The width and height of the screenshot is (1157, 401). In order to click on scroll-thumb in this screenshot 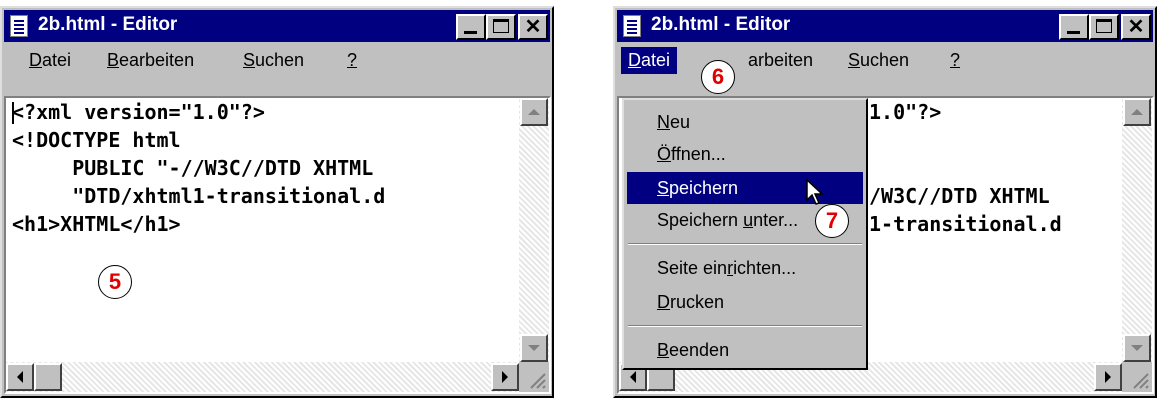, I will do `click(48, 377)`.